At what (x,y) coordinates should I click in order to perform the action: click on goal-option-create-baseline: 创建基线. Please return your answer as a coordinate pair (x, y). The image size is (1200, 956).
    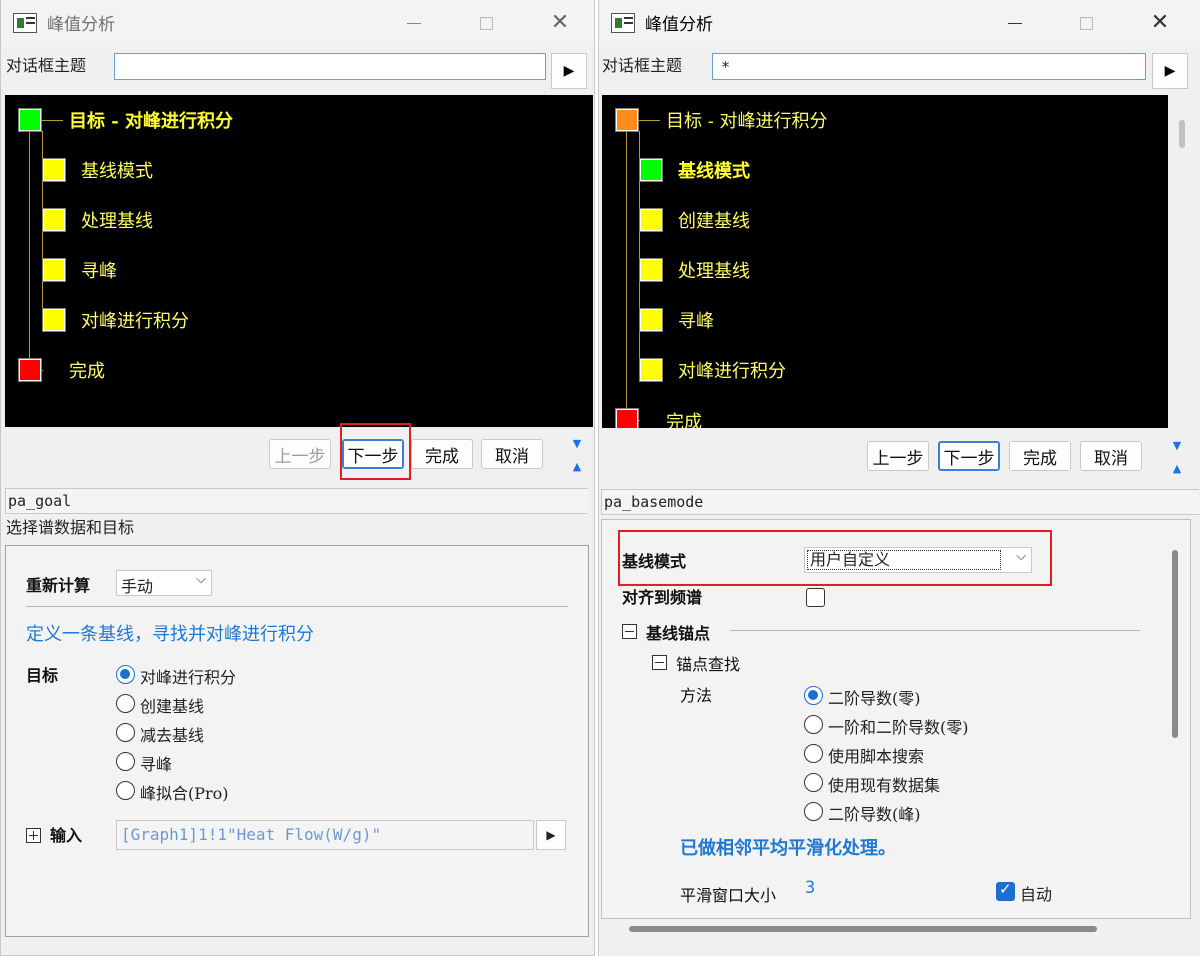
    Looking at the image, I should click on (172, 705).